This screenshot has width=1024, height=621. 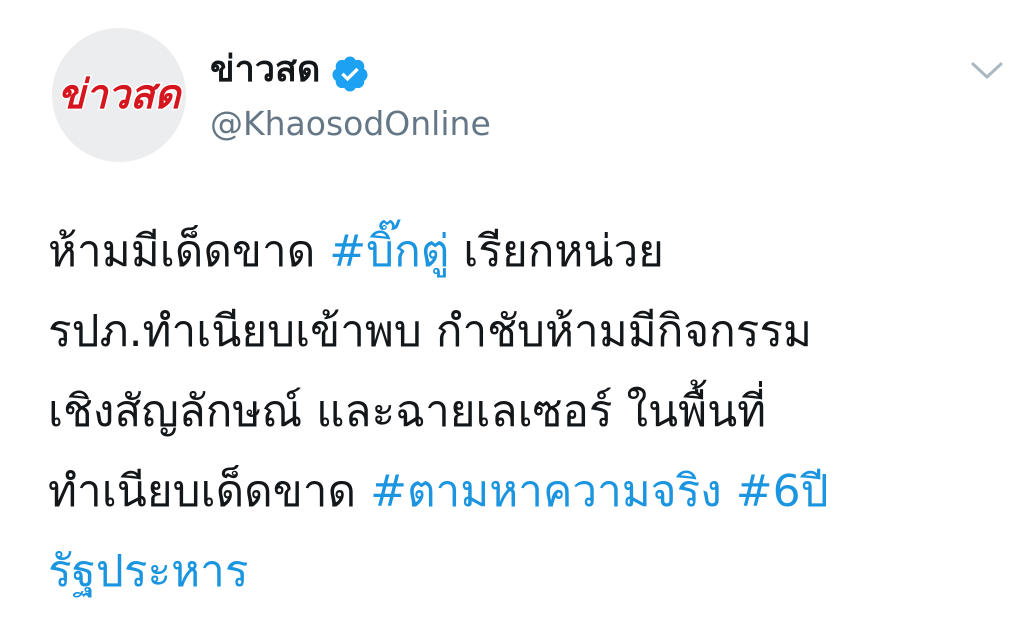 I want to click on tweet-line-5: รัฐประหาร, so click(x=528, y=572).